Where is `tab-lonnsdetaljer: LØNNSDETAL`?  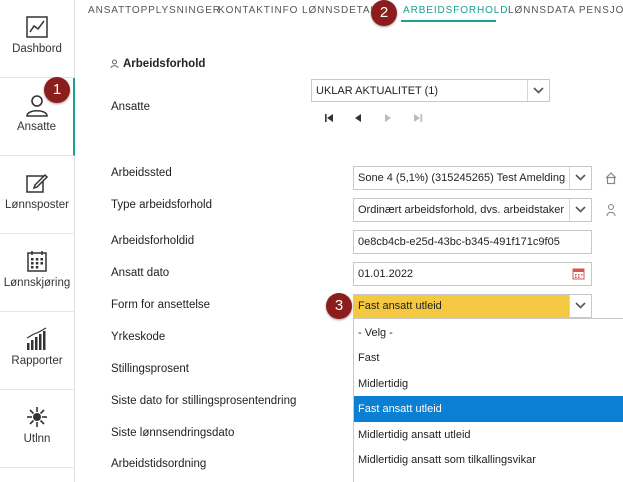
tab-lonnsdetaljer: LØNNSDETAL is located at coordinates (339, 10).